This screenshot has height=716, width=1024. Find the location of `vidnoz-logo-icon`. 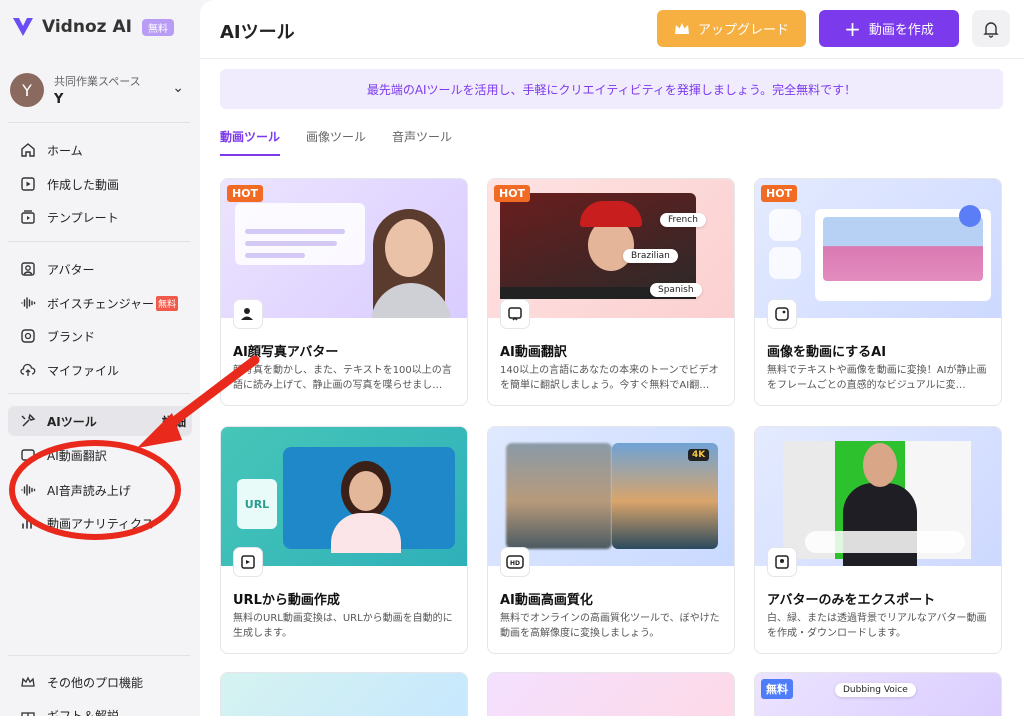

vidnoz-logo-icon is located at coordinates (23, 27).